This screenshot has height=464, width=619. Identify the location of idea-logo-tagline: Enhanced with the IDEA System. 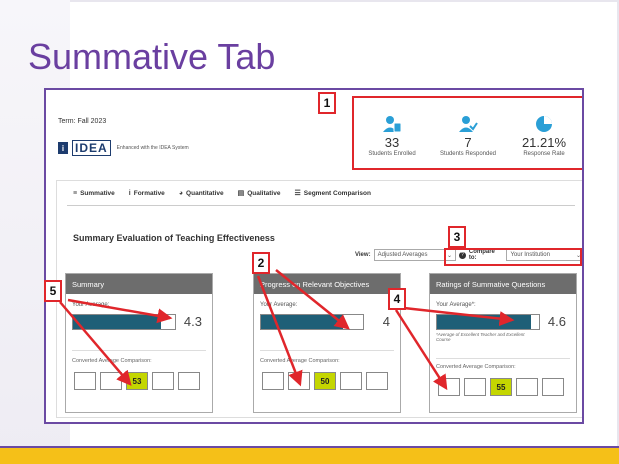
(152, 148).